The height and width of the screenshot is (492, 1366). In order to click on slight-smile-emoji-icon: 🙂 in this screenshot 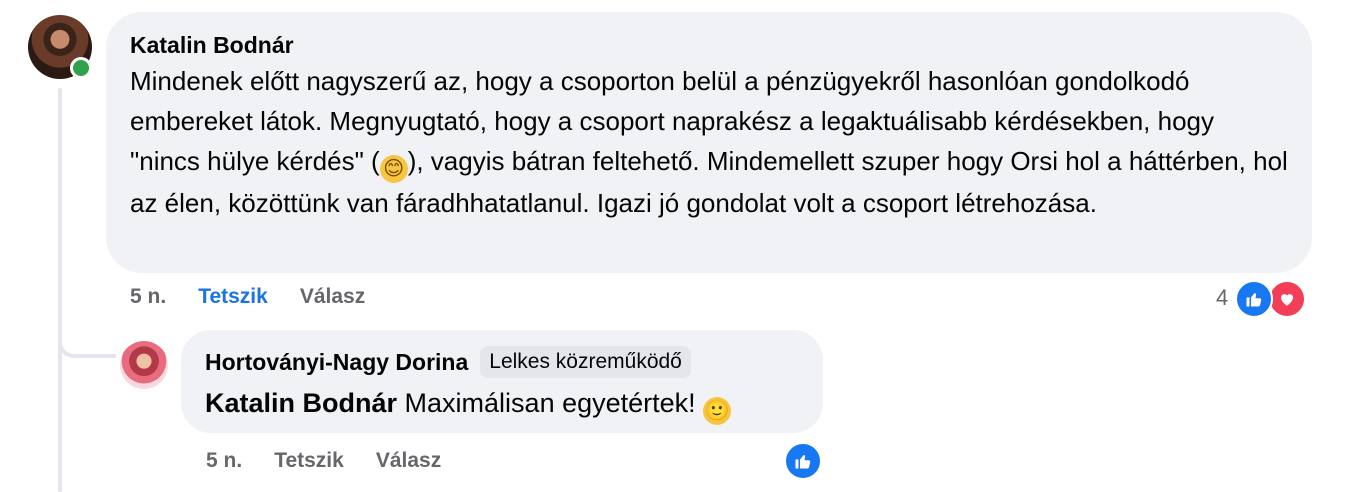, I will do `click(717, 411)`.